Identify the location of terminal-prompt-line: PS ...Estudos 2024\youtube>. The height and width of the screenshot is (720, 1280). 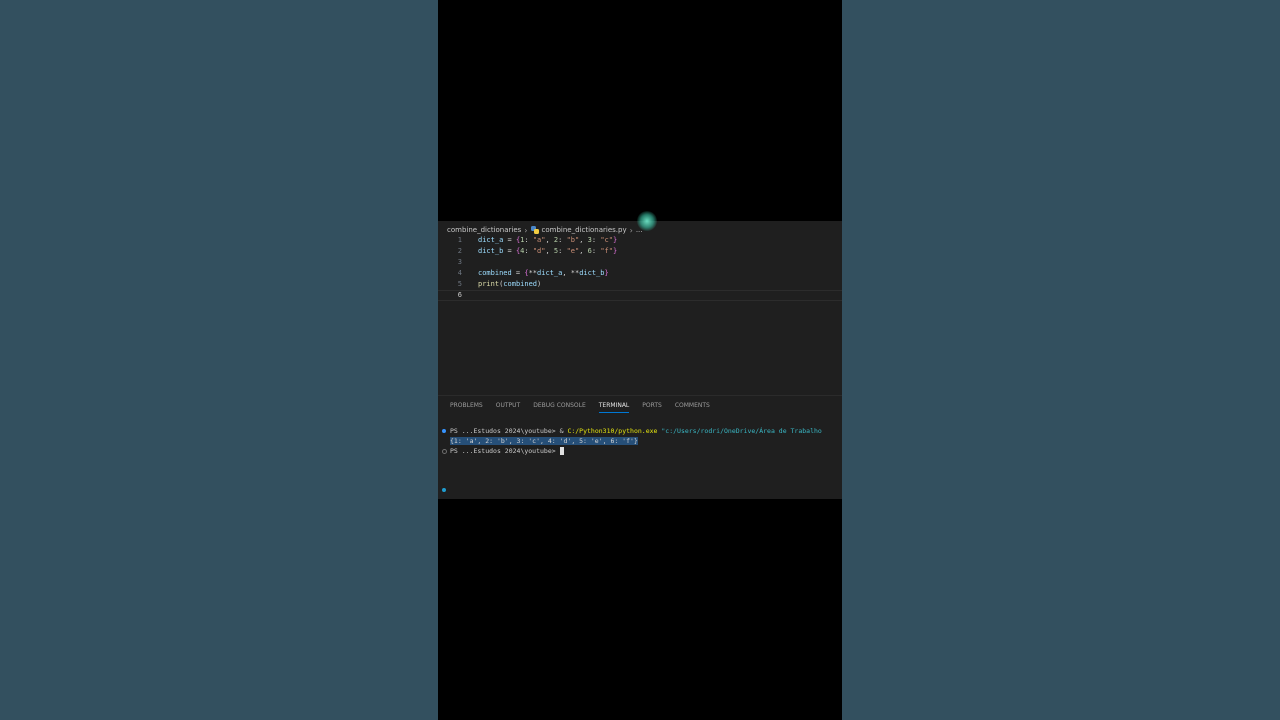
(507, 451).